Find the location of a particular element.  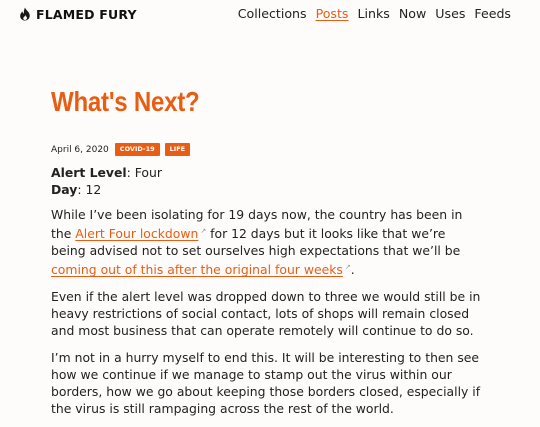

paragraph-1-text: . is located at coordinates (352, 270).